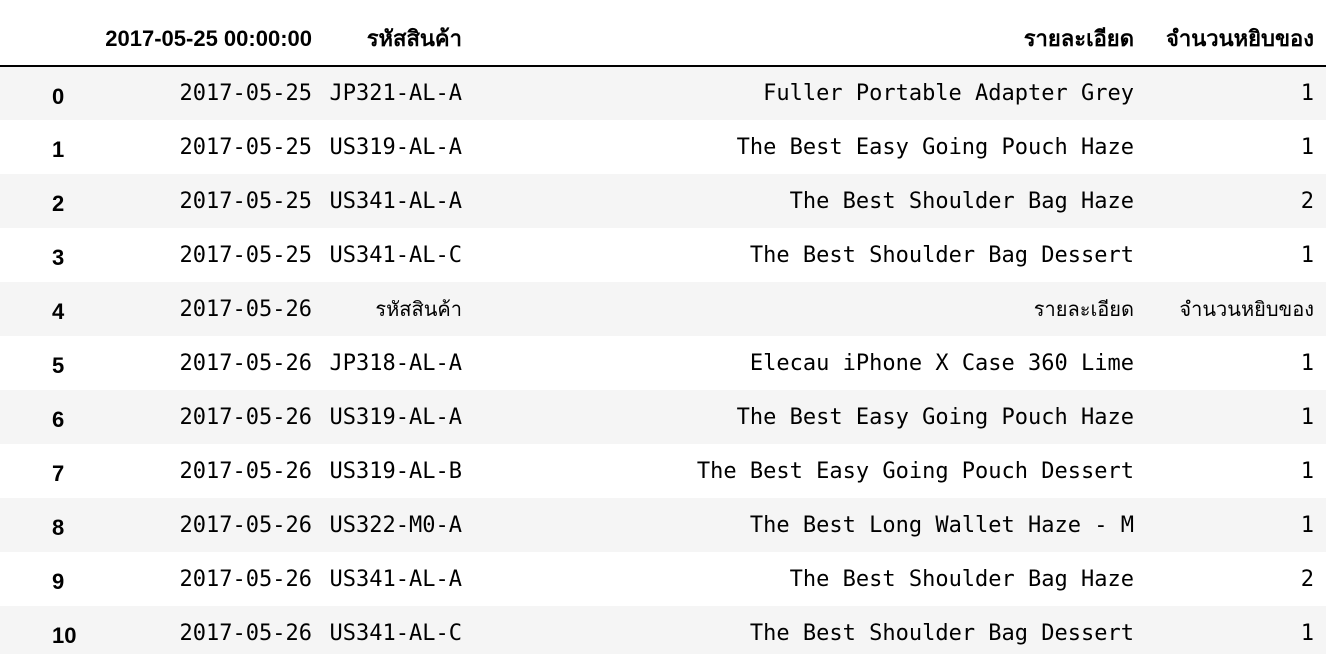 The height and width of the screenshot is (654, 1330). I want to click on cell-sku: JP318-AL-A, so click(395, 363).